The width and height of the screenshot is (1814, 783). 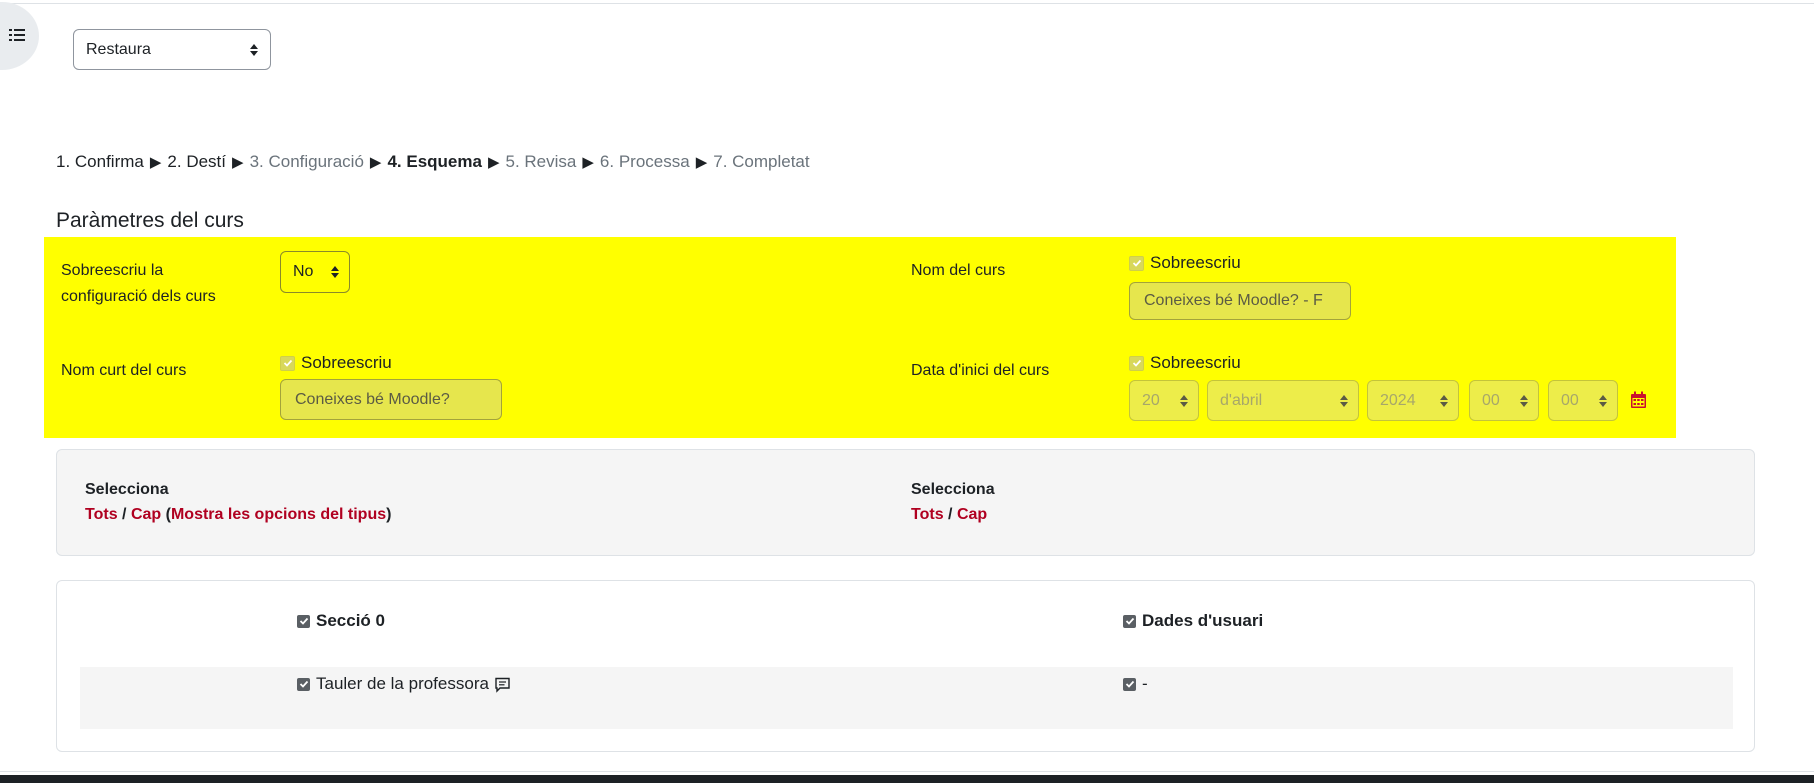 I want to click on paren: ), so click(x=389, y=514).